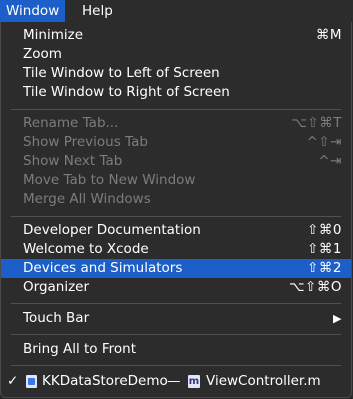 This screenshot has height=399, width=353. What do you see at coordinates (337, 318) in the screenshot?
I see `submenu-arrow-icon: ▶` at bounding box center [337, 318].